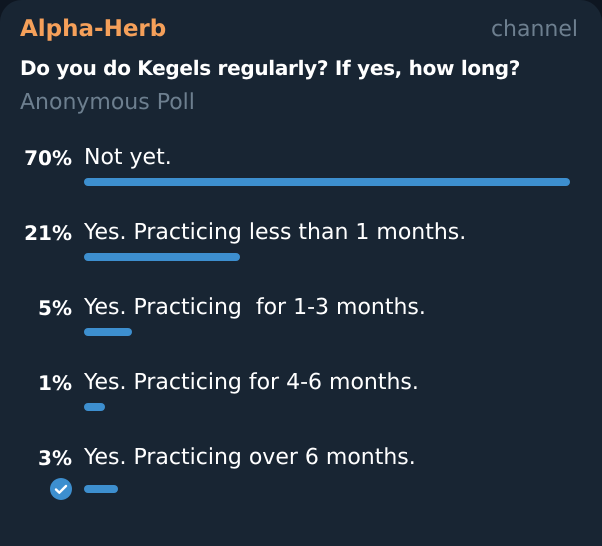 The width and height of the screenshot is (602, 546). Describe the element at coordinates (276, 232) in the screenshot. I see `option-text: Yes. Practicing less than 1 months.` at that location.